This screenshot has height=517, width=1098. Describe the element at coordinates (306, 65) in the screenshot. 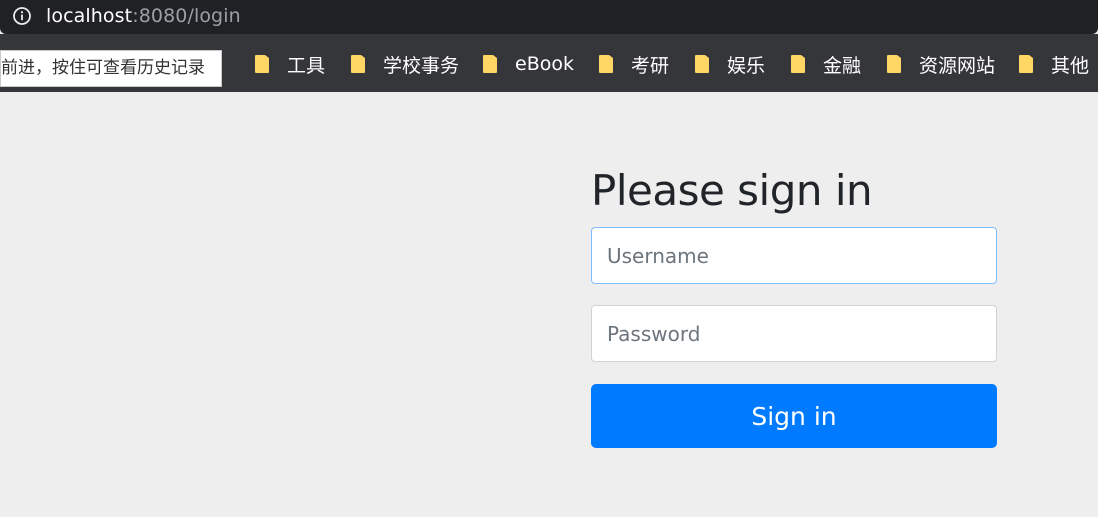

I see `bookmark-label: 工具` at that location.